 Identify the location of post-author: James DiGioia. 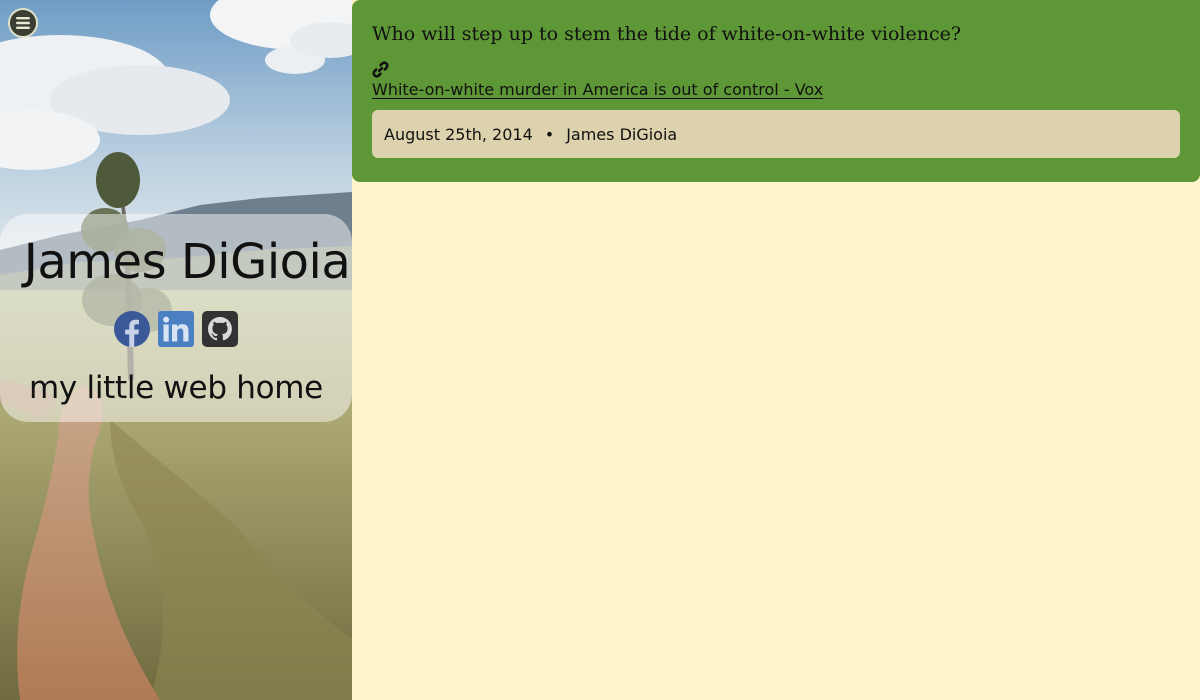
(621, 134).